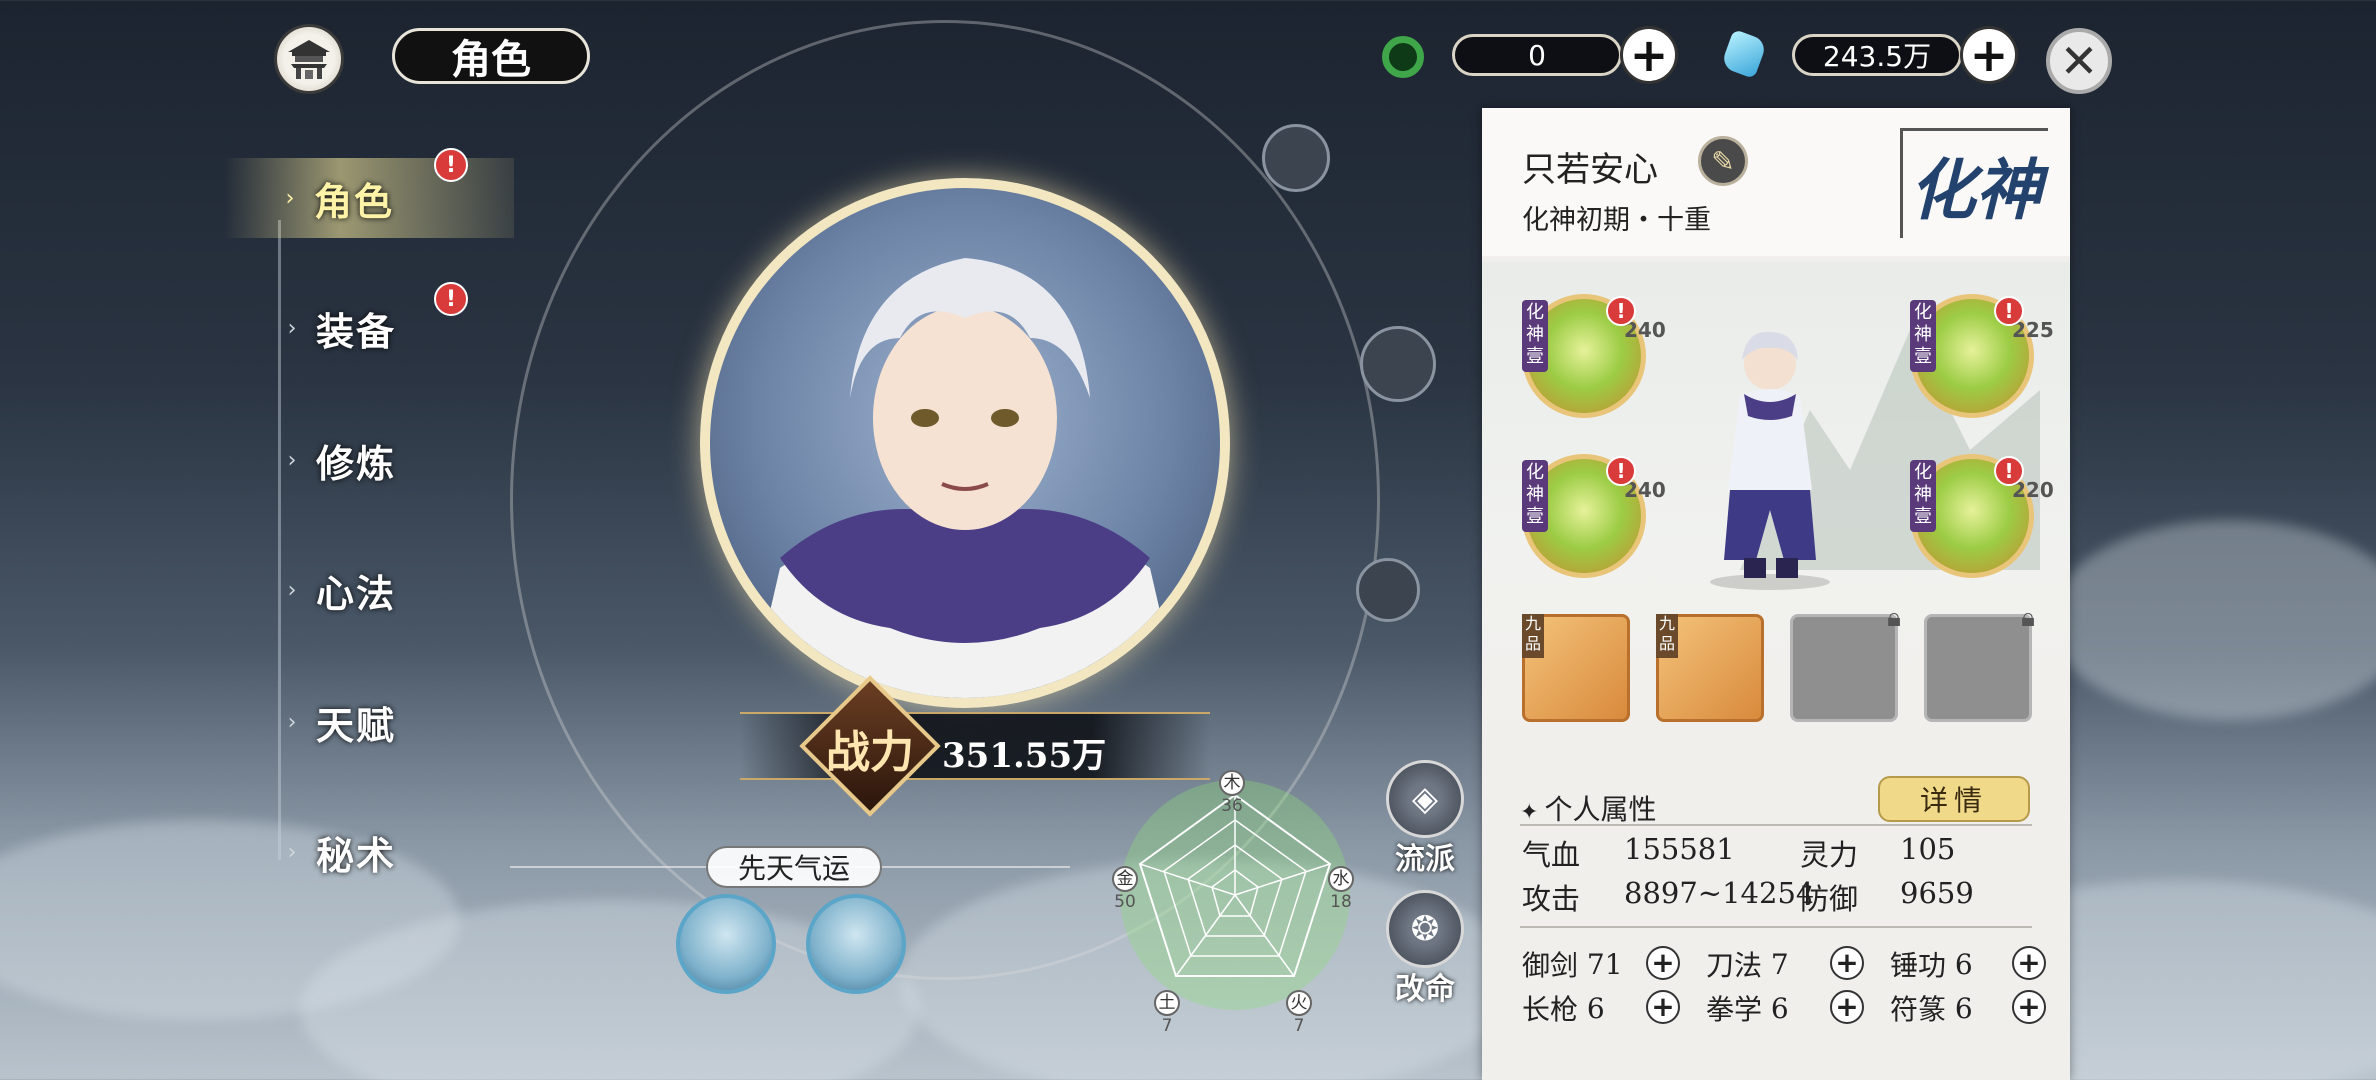  I want to click on hp-label: 气血, so click(1551, 855).